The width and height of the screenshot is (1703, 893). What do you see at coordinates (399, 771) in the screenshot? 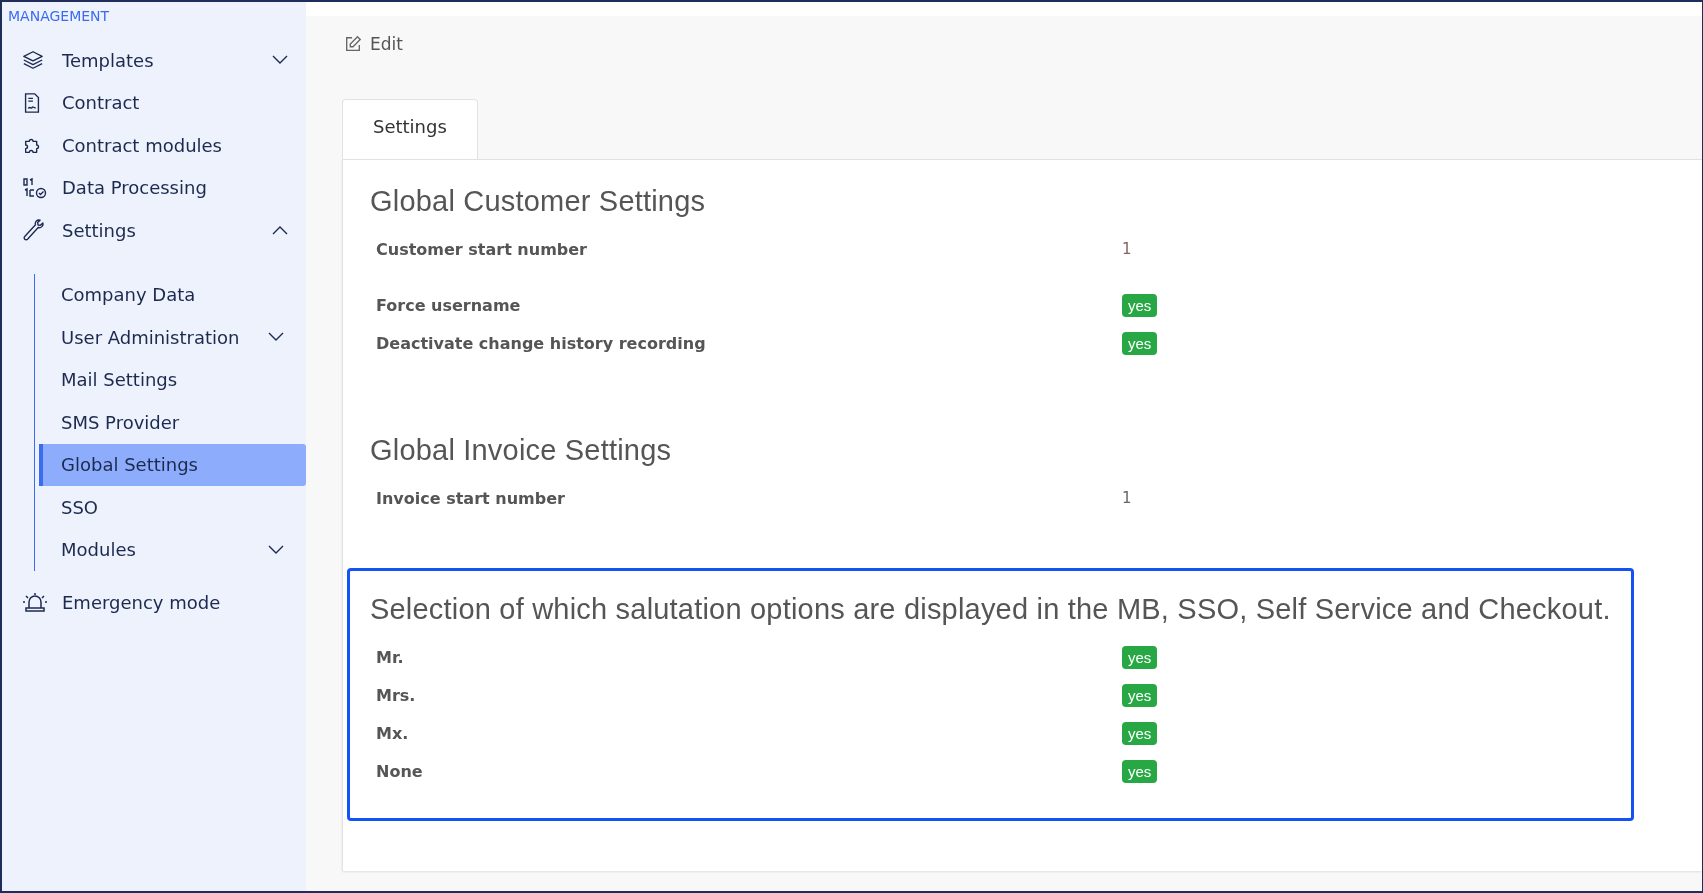
I see `setting-label: None` at bounding box center [399, 771].